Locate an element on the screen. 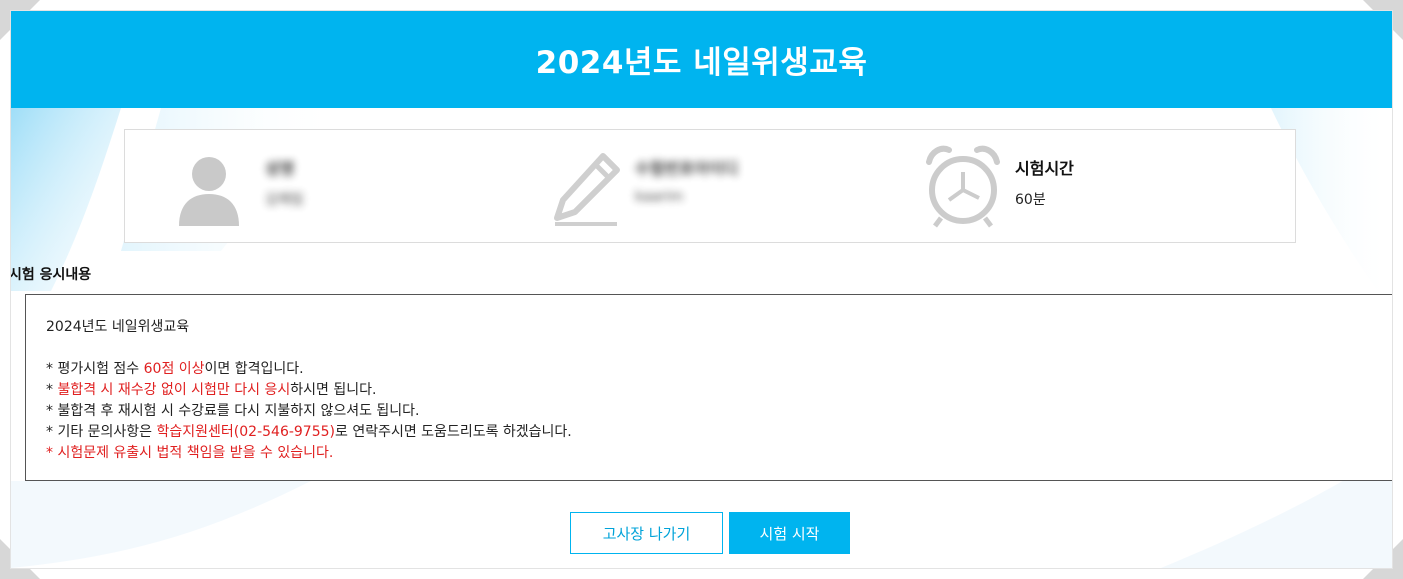 This screenshot has height=579, width=1403. name-block: 성명 김예림 is located at coordinates (320, 186).